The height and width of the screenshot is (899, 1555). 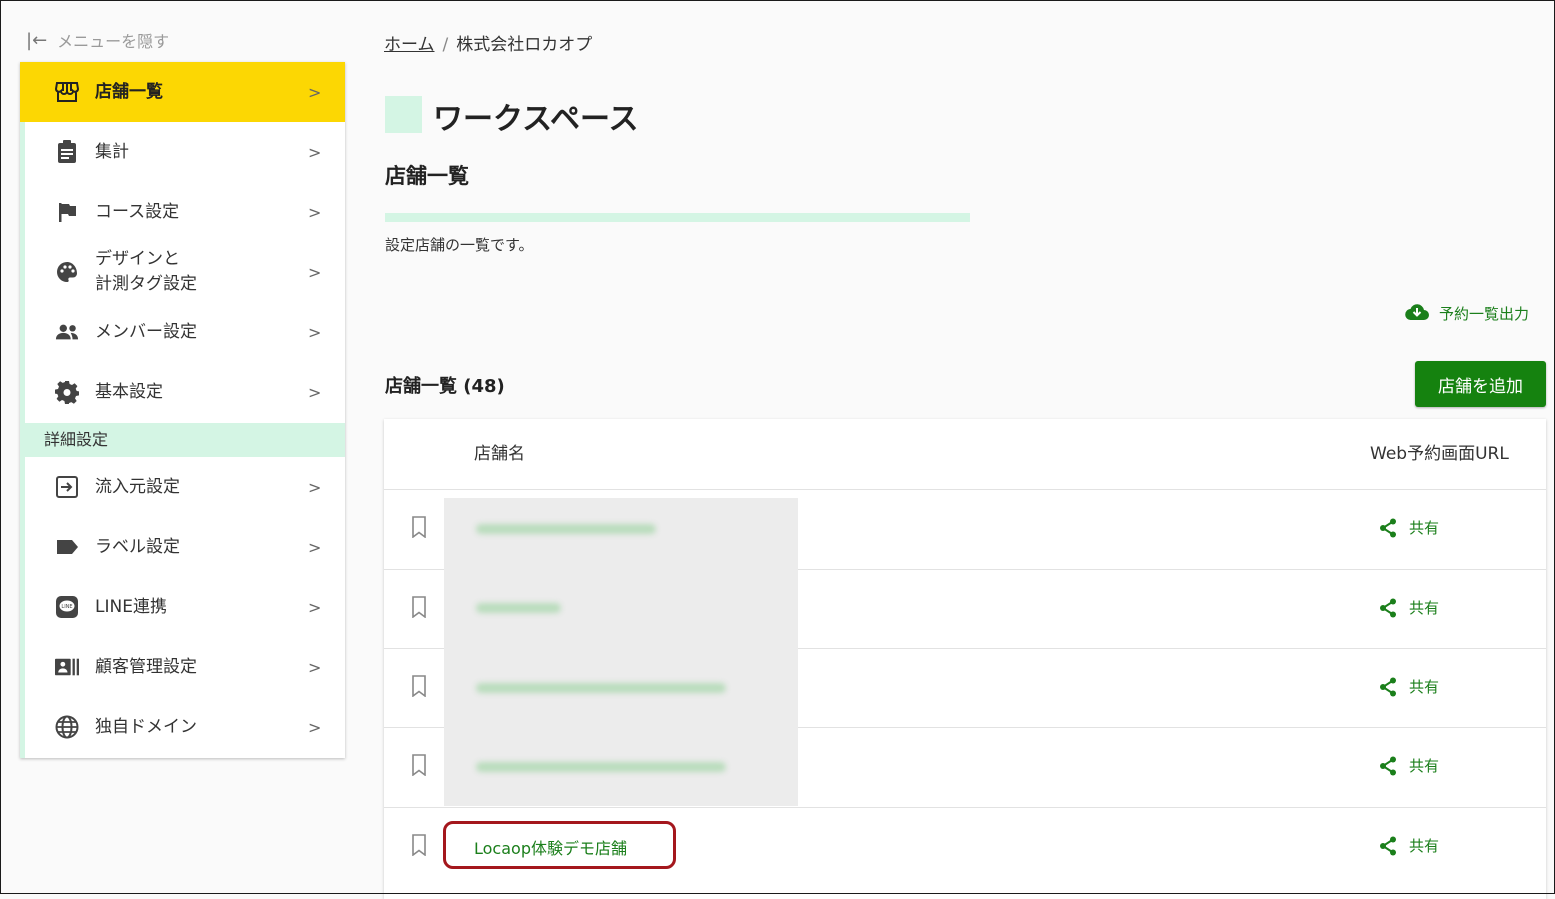 What do you see at coordinates (67, 727) in the screenshot?
I see `globe-icon` at bounding box center [67, 727].